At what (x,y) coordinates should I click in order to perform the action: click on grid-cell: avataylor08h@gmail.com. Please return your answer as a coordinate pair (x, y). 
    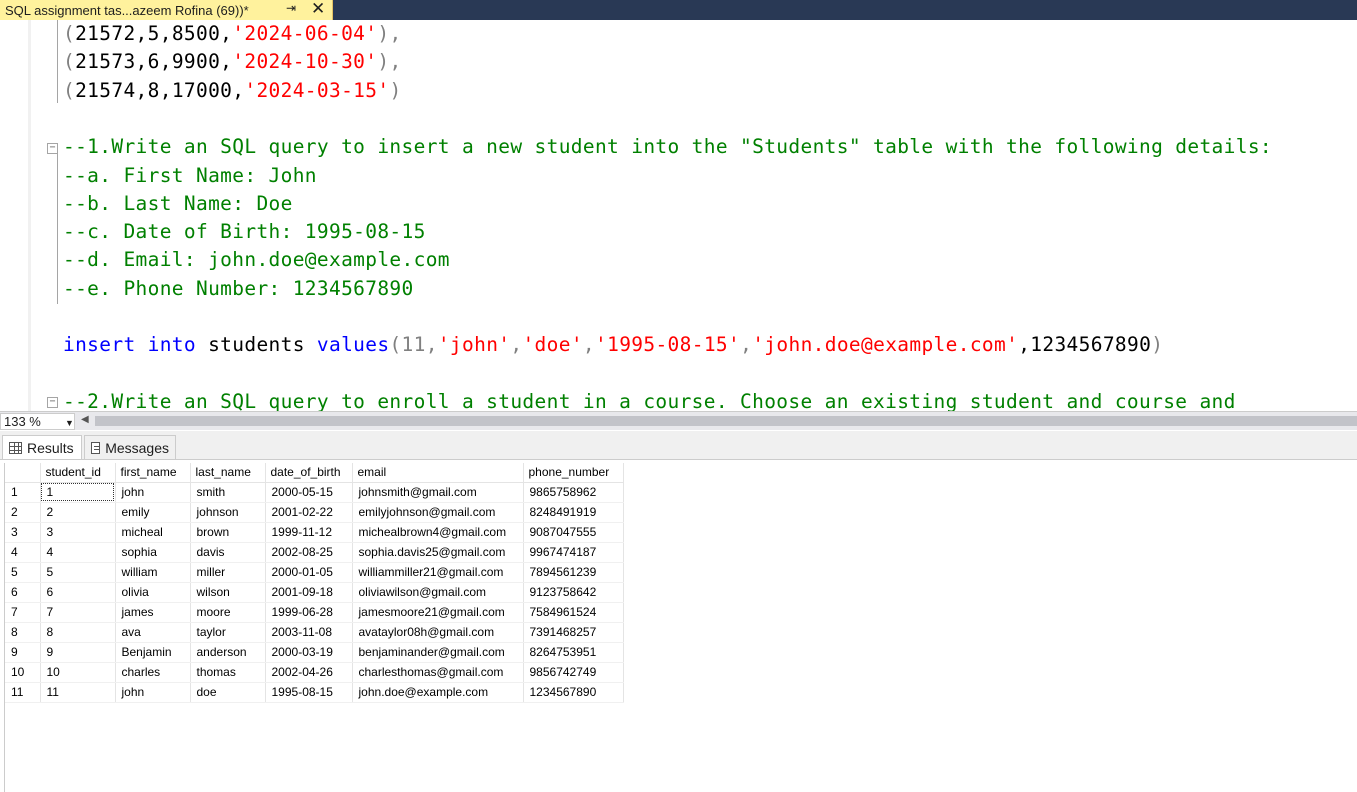
    Looking at the image, I should click on (438, 632).